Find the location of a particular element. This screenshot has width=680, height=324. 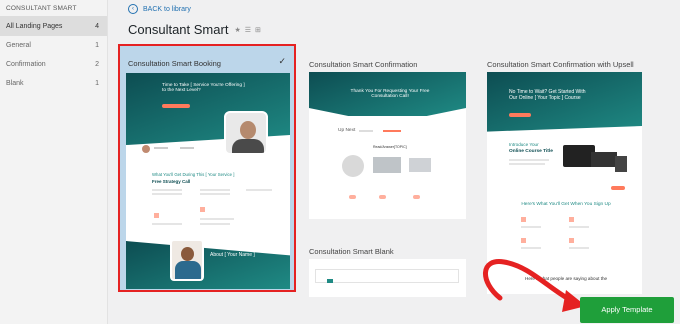

checkmark-icon: ✓ is located at coordinates (282, 61).